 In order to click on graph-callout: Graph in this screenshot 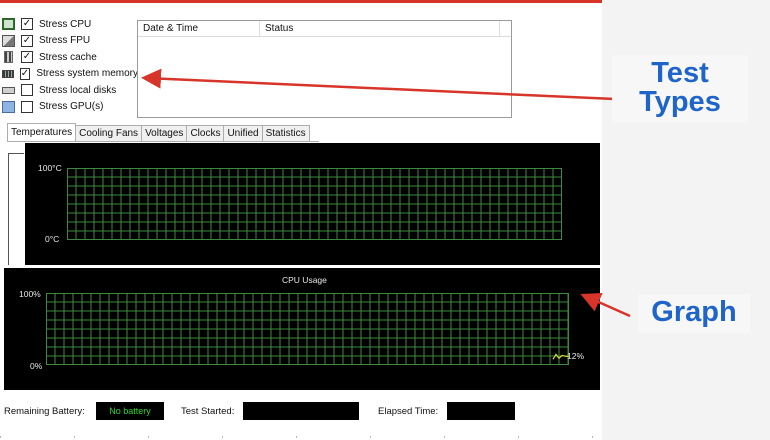, I will do `click(694, 313)`.